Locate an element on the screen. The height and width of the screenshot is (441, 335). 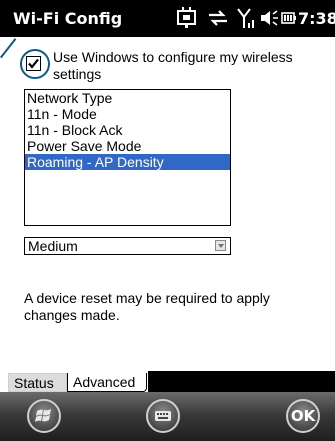
tab-status: Status is located at coordinates (37, 382).